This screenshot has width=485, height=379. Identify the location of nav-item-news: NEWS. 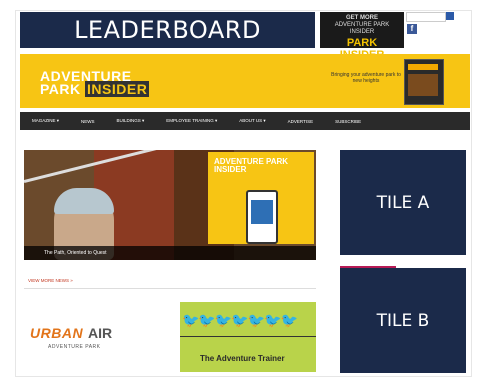
(88, 121).